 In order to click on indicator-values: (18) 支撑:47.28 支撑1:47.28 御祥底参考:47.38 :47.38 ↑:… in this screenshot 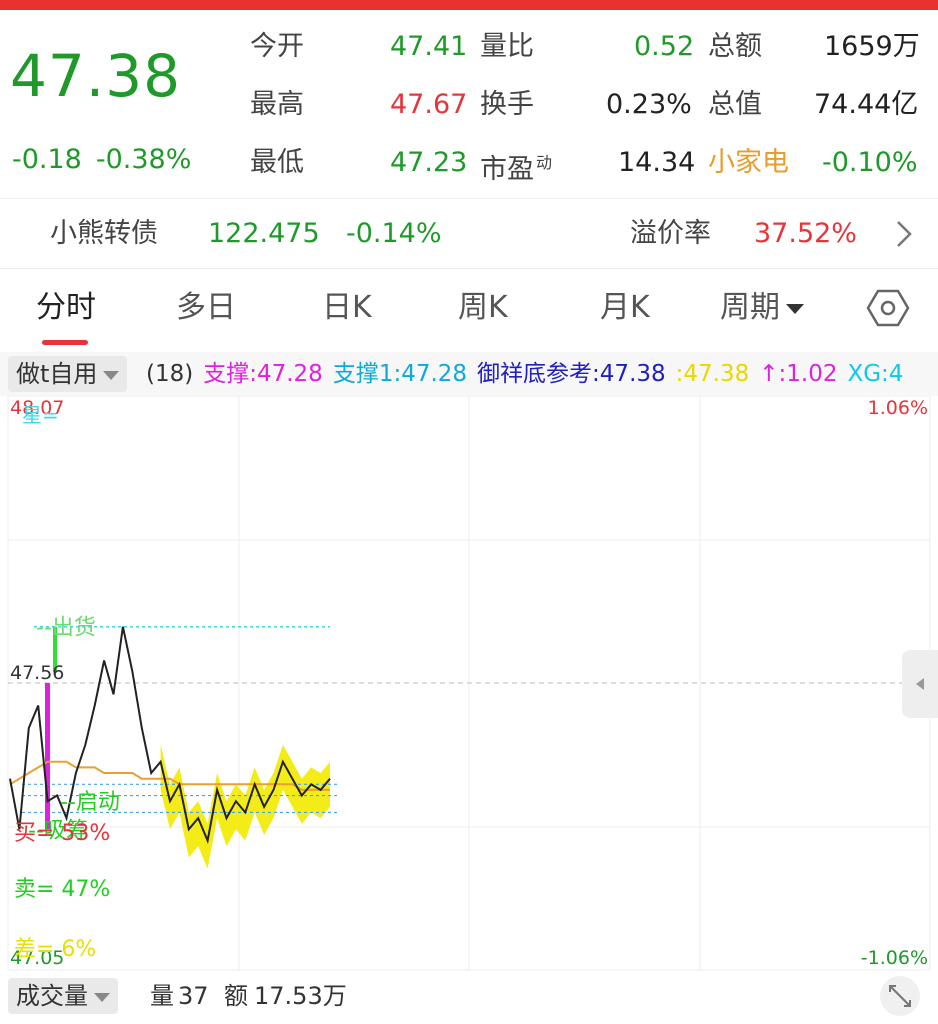, I will do `click(529, 374)`.